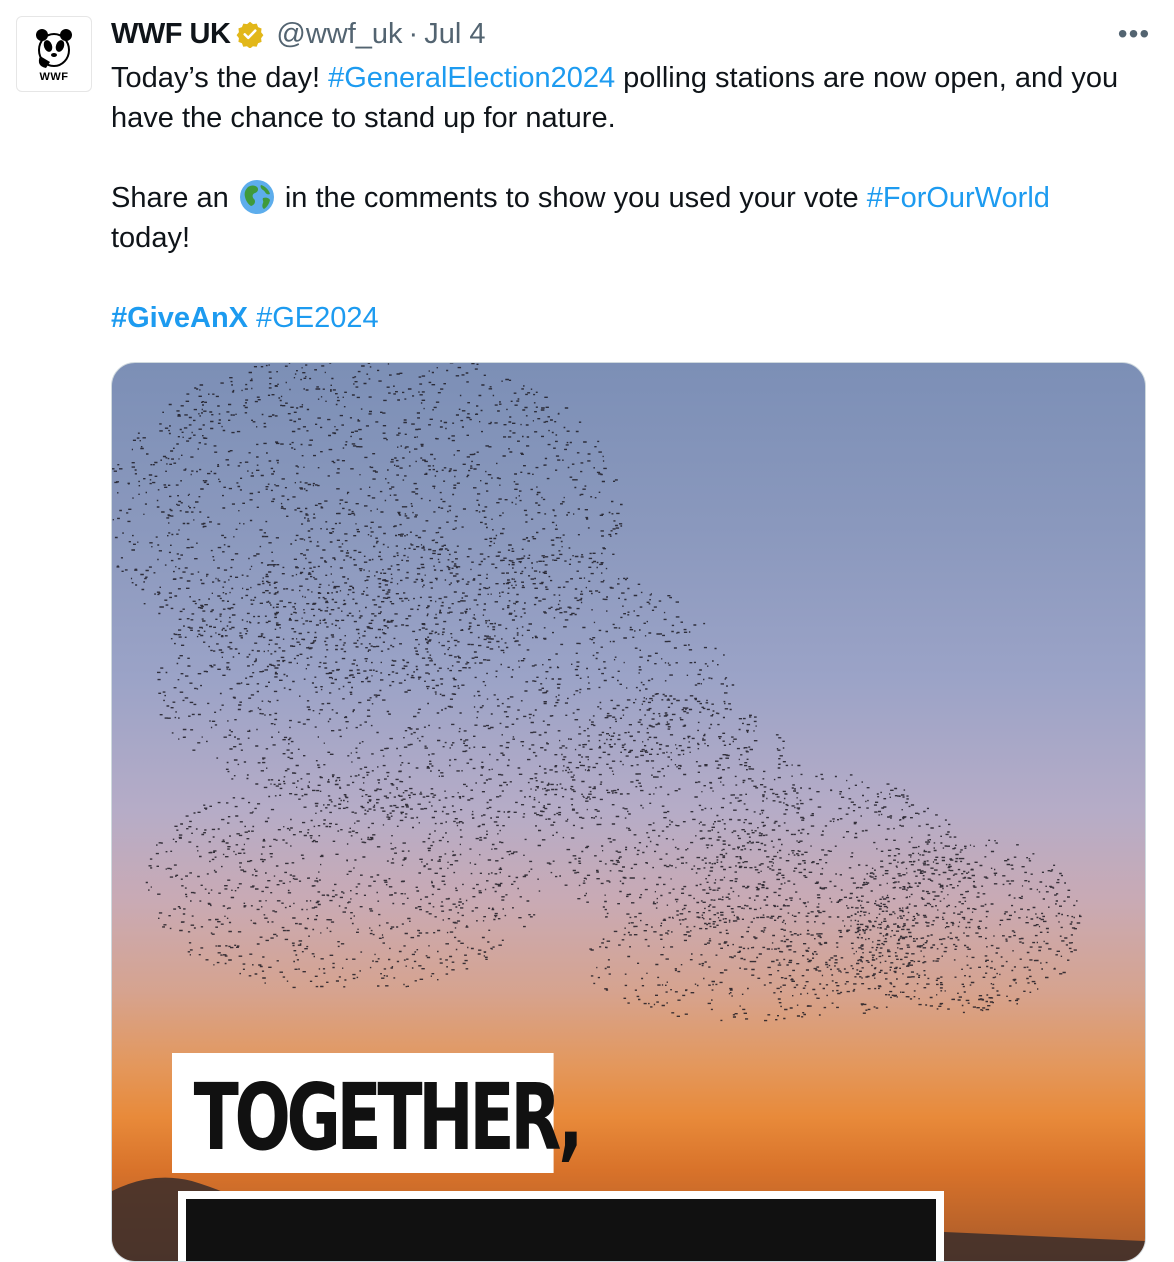 The height and width of the screenshot is (1262, 1174). Describe the element at coordinates (958, 198) in the screenshot. I see `hashtag-for-our-world: #ForOurWorld` at that location.